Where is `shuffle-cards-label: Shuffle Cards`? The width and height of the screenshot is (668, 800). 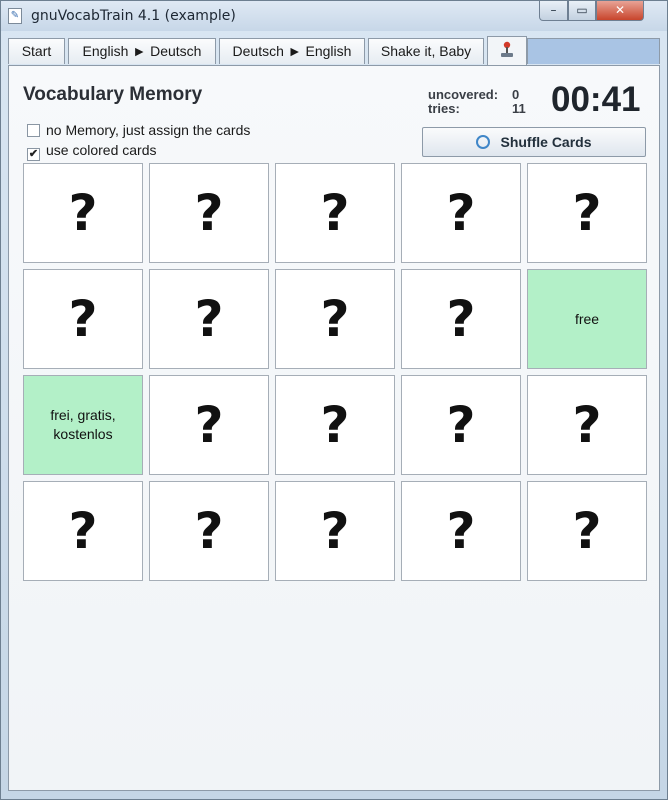
shuffle-cards-label: Shuffle Cards is located at coordinates (546, 142).